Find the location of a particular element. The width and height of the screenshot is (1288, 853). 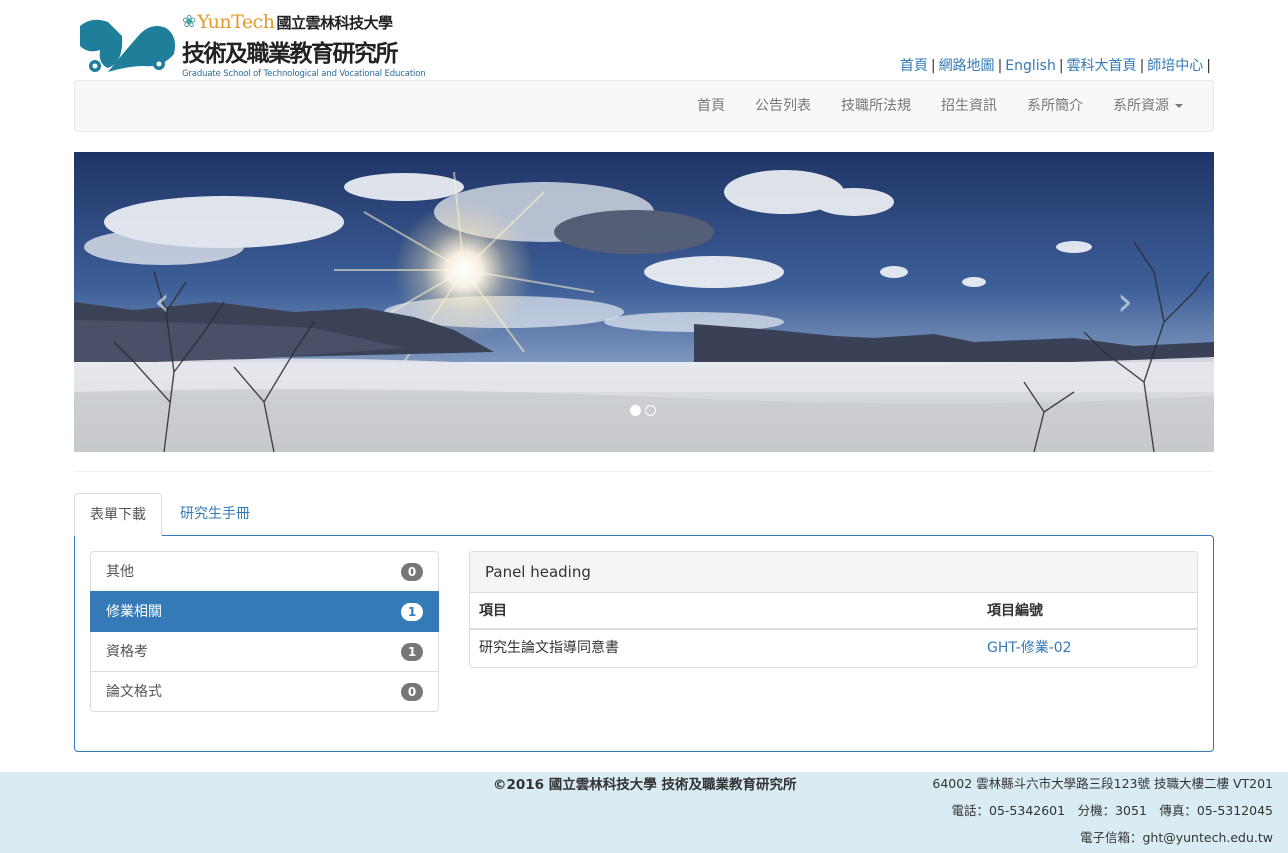

form-item-name: 研究生論文指導同意書 is located at coordinates (549, 648).